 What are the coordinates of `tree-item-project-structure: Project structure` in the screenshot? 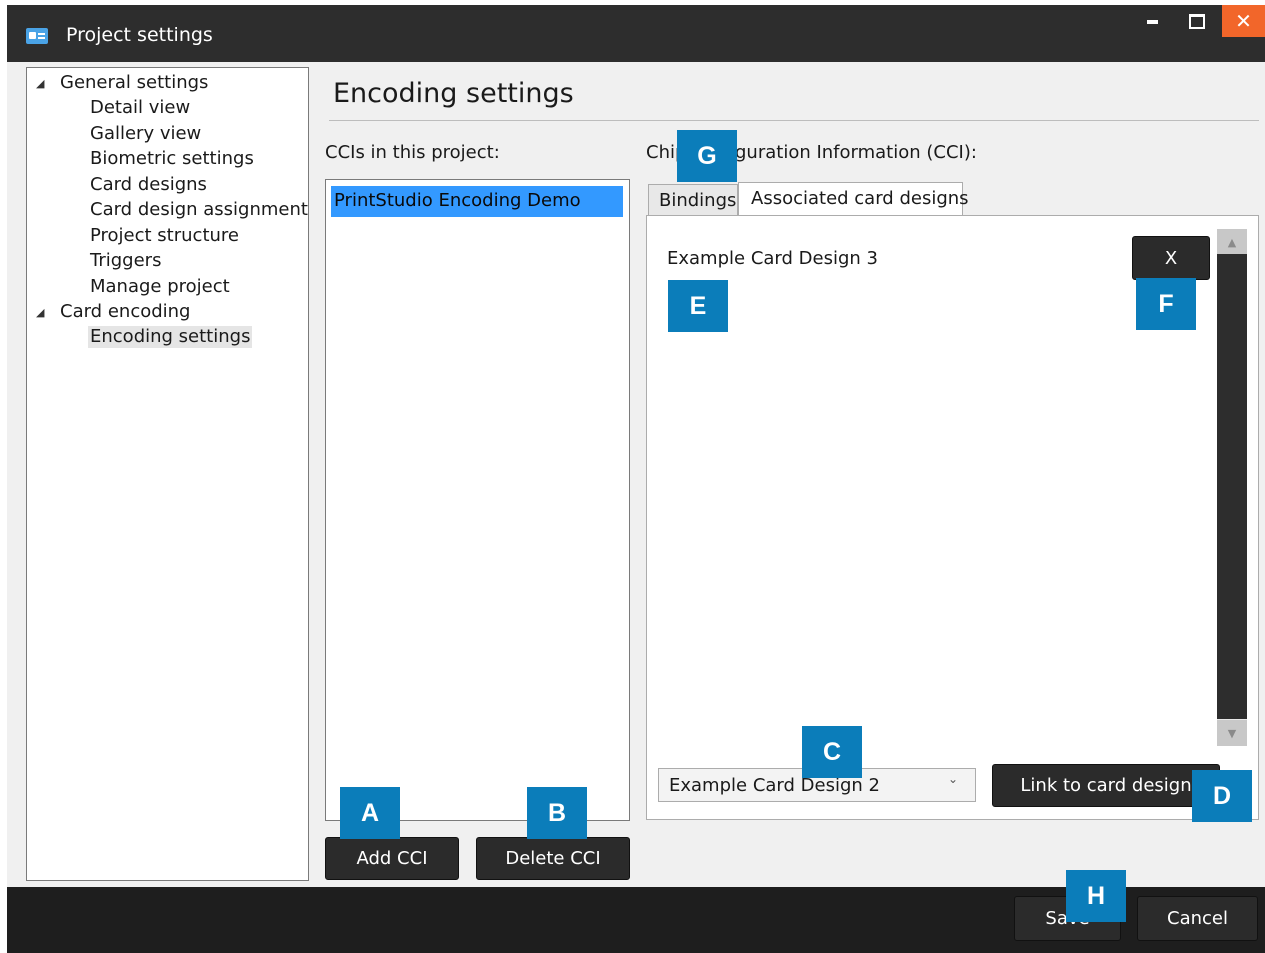 It's located at (164, 236).